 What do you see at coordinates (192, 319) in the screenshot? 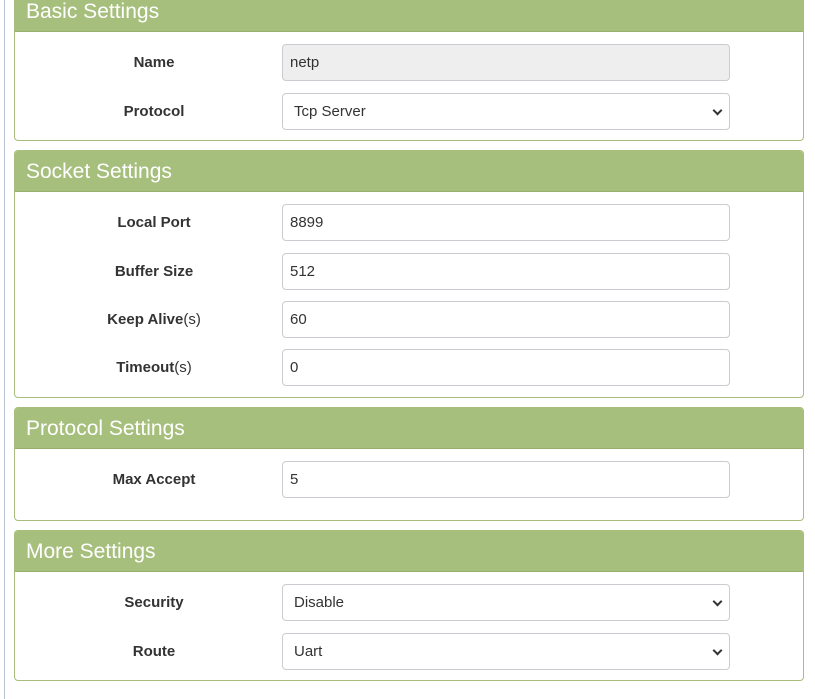
I see `keep-alive-unit: (s)` at bounding box center [192, 319].